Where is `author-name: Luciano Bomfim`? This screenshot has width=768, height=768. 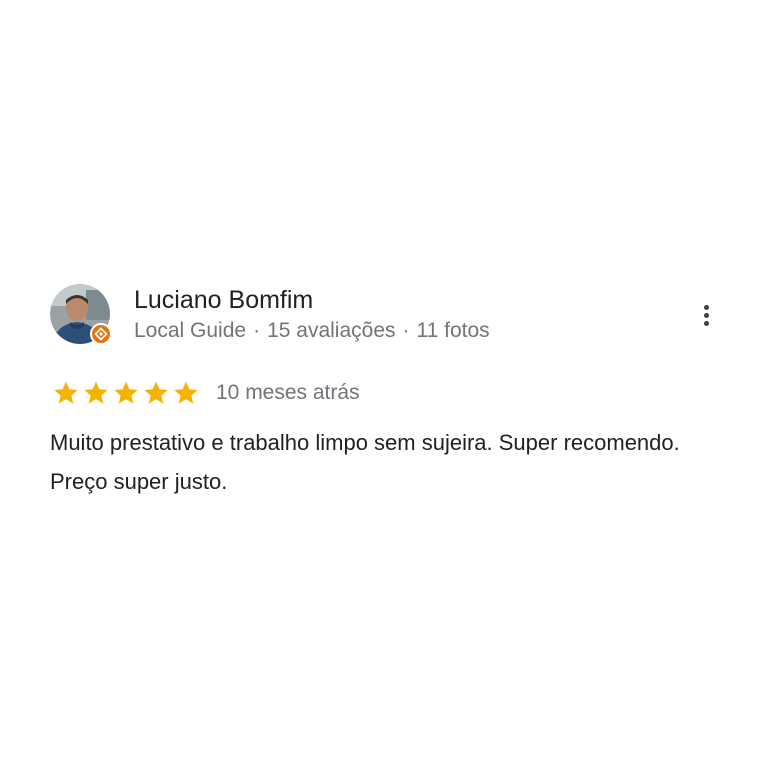
author-name: Luciano Bomfim is located at coordinates (223, 300).